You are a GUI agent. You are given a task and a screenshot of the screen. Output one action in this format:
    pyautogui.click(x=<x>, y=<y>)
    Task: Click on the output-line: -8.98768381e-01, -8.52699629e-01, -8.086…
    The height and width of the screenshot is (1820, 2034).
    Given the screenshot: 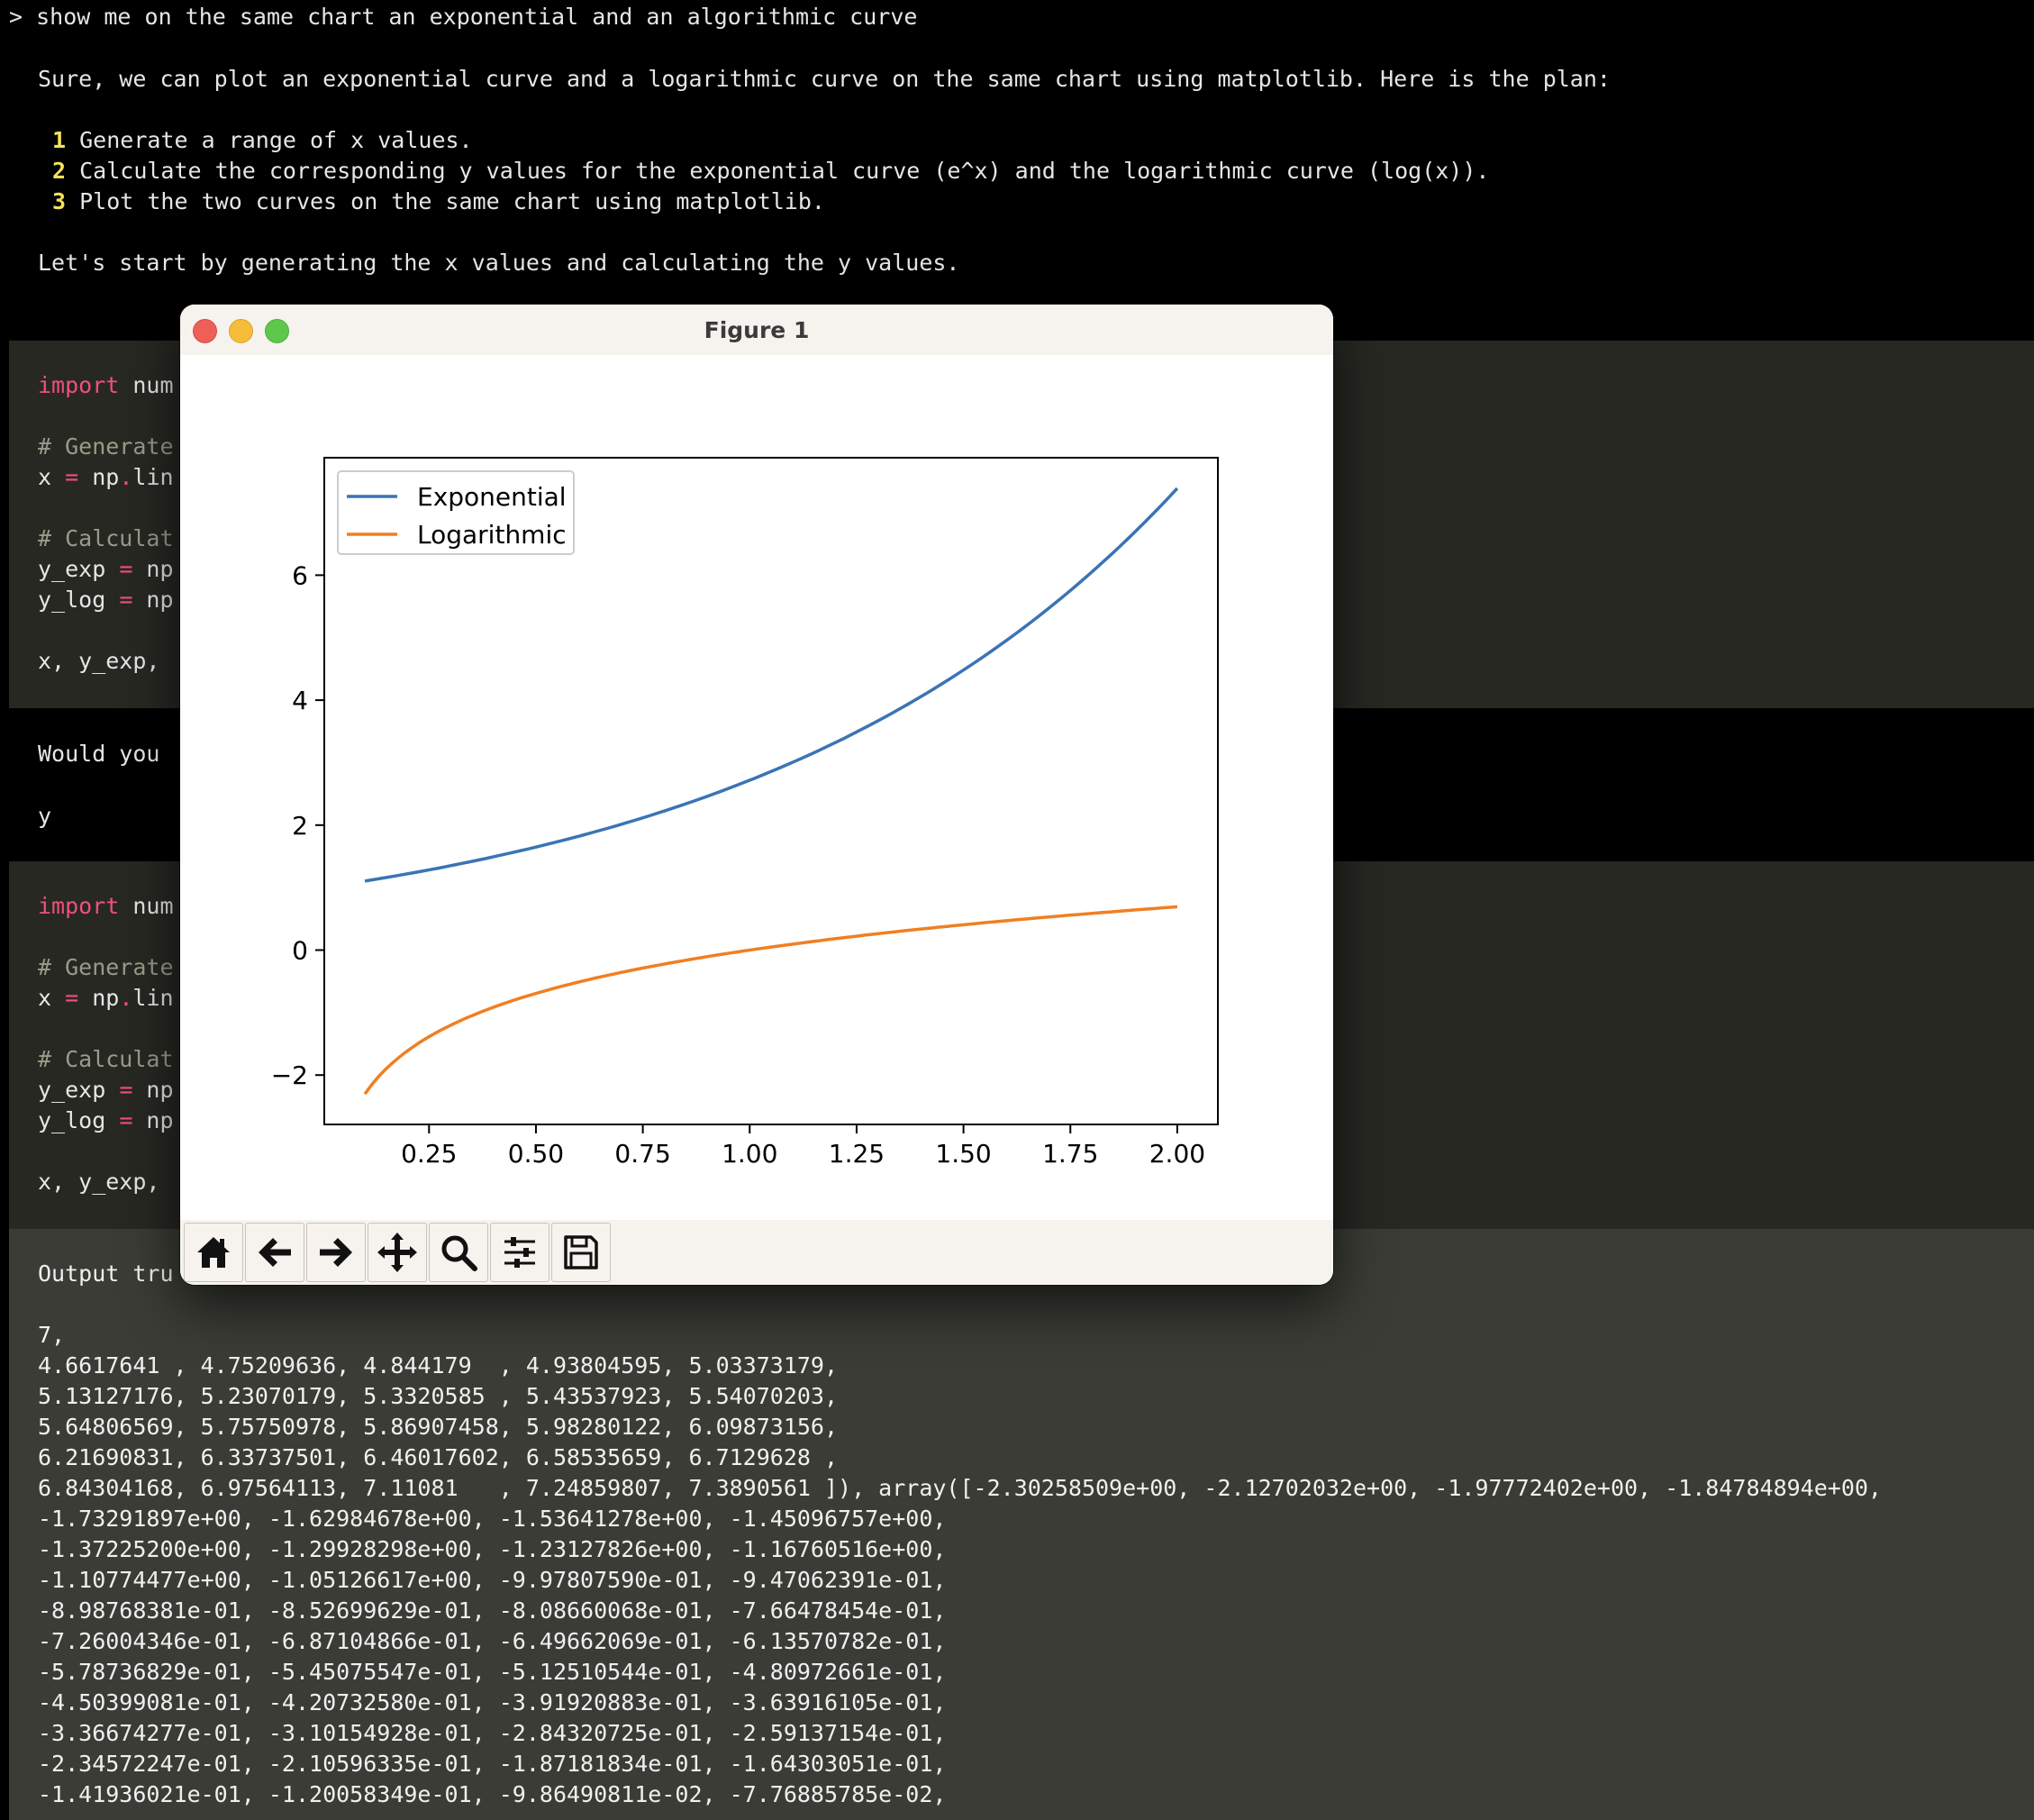 What is the action you would take?
    pyautogui.click(x=493, y=1611)
    